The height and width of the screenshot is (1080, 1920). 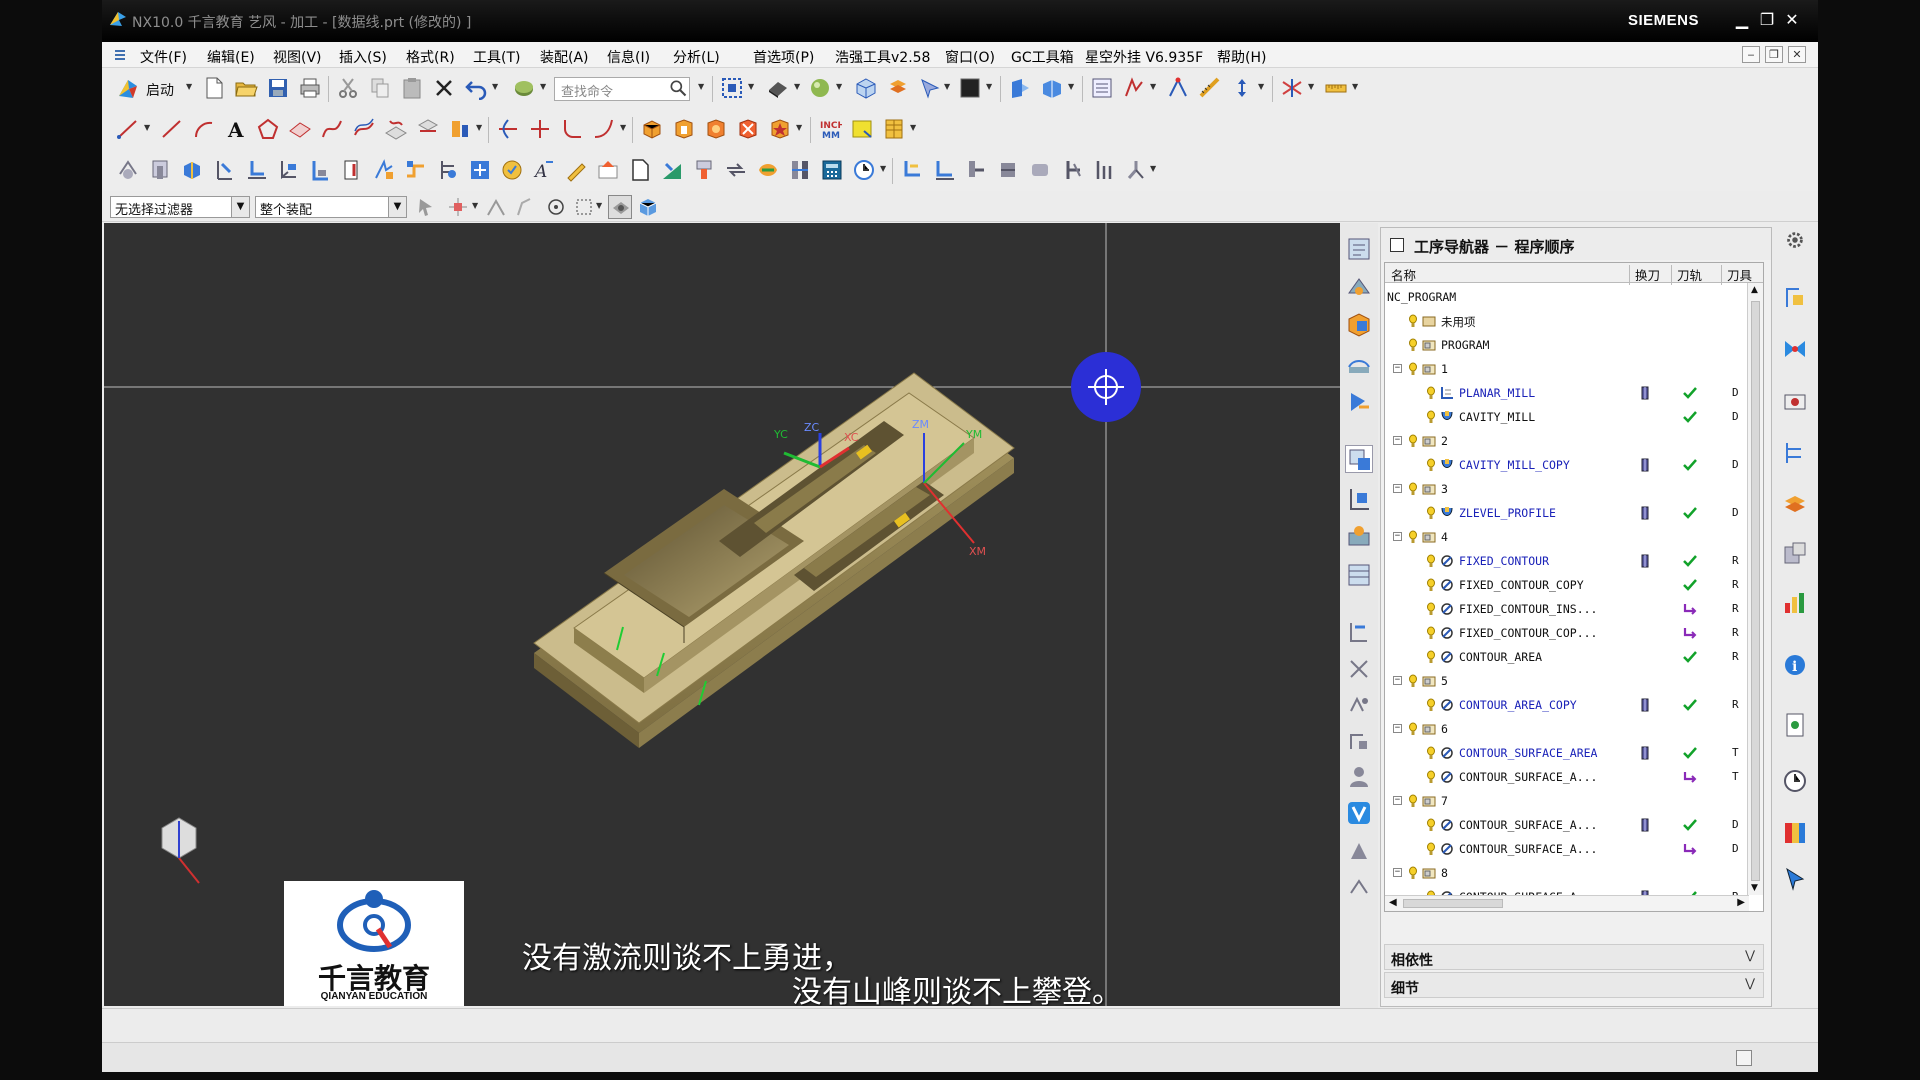 What do you see at coordinates (800, 170) in the screenshot?
I see `object-display-icon` at bounding box center [800, 170].